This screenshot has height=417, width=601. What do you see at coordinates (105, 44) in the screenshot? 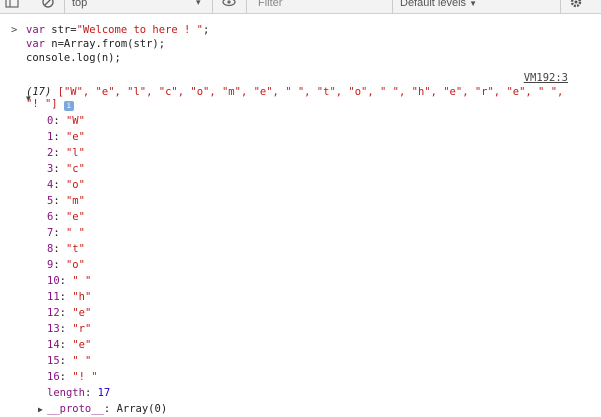
I see `code-token: n=Array.from(str);` at bounding box center [105, 44].